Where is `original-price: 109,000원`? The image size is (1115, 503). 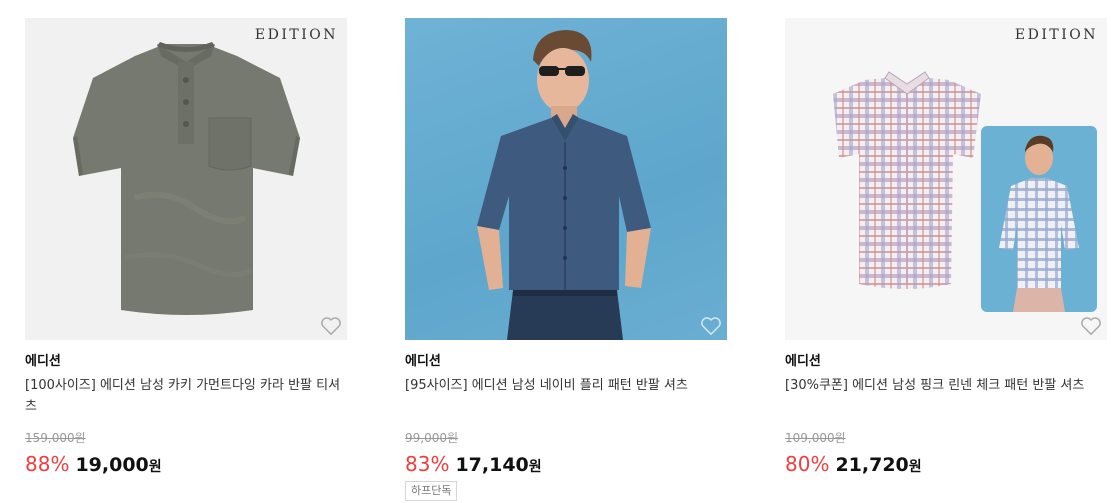 original-price: 109,000원 is located at coordinates (815, 438).